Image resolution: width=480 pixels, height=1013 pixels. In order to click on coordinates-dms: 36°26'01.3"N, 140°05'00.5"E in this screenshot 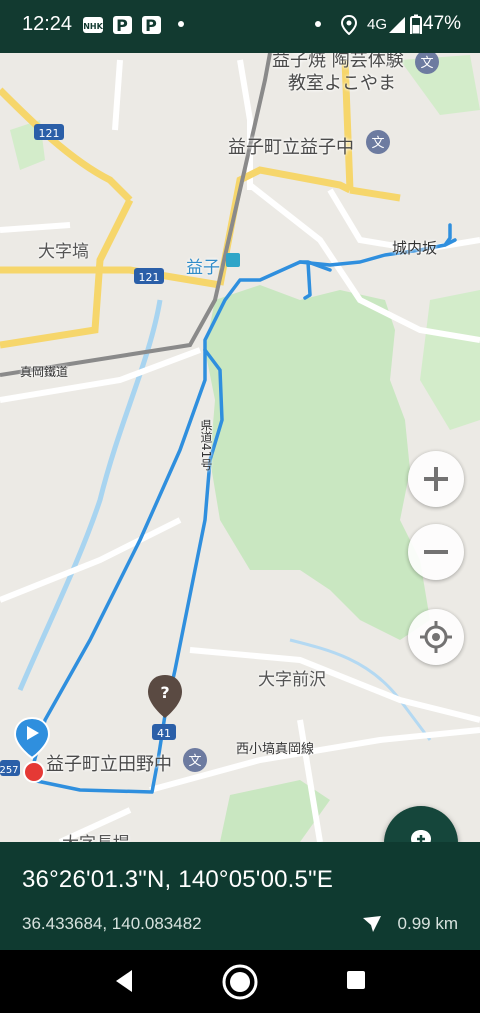, I will do `click(177, 880)`.